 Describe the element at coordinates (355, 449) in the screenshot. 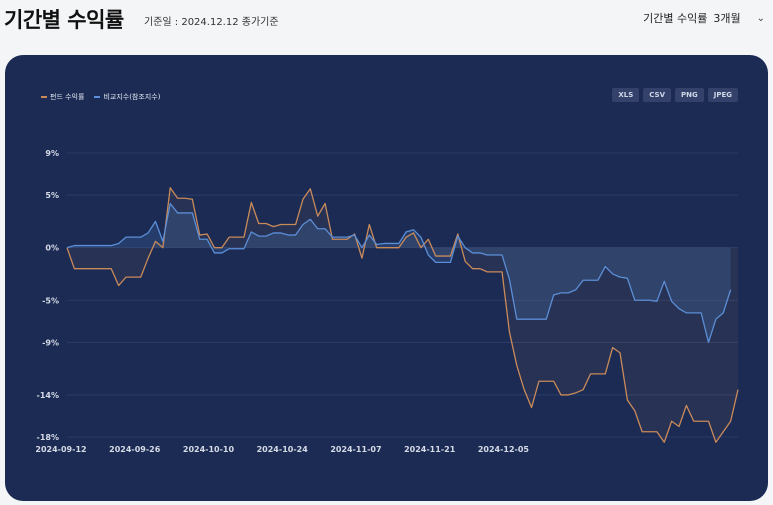

I see `x-tick-label: 2024-11-07` at that location.